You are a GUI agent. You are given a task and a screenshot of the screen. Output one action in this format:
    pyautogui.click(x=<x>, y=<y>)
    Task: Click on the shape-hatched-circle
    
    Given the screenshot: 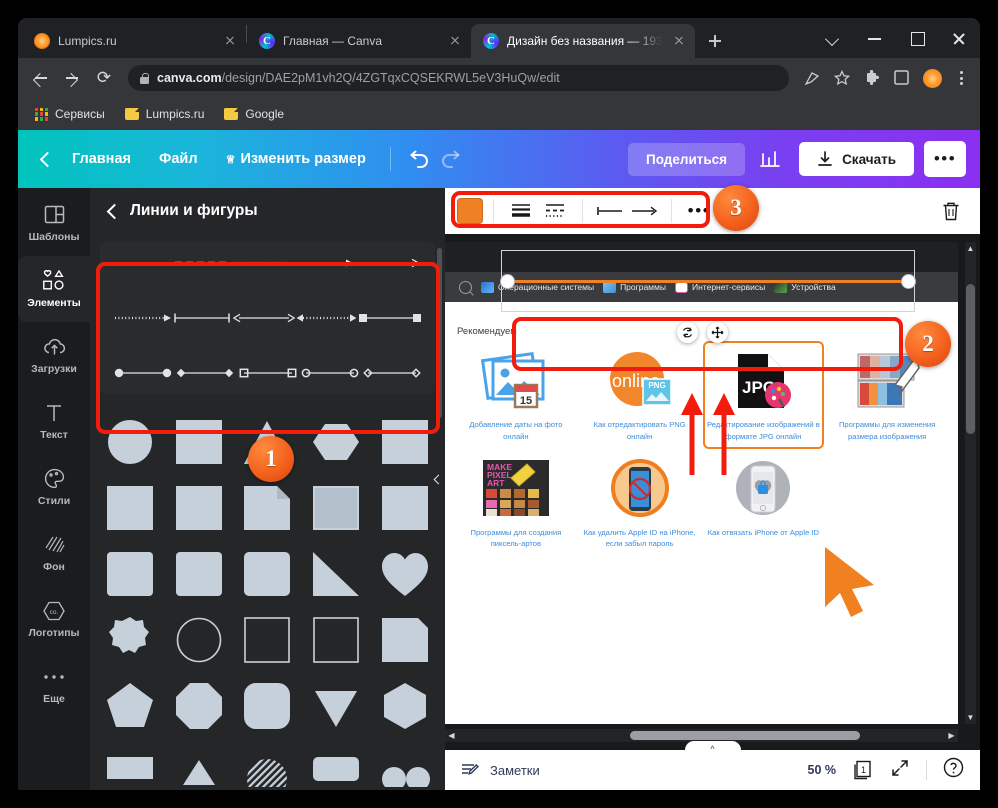 What is the action you would take?
    pyautogui.click(x=267, y=768)
    